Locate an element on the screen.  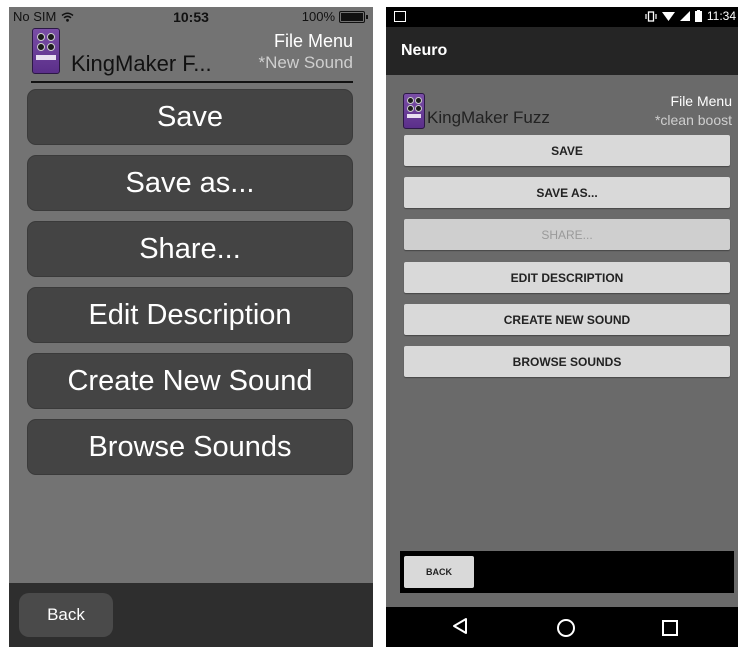
edit-description-button: EDIT DESCRIPTION is located at coordinates (567, 277).